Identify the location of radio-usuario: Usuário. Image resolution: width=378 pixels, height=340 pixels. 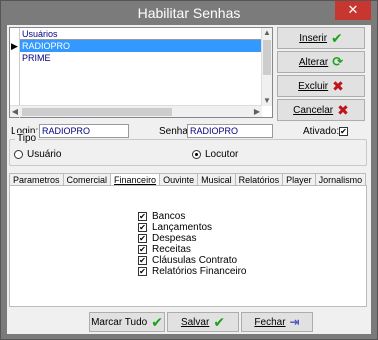
(37, 154).